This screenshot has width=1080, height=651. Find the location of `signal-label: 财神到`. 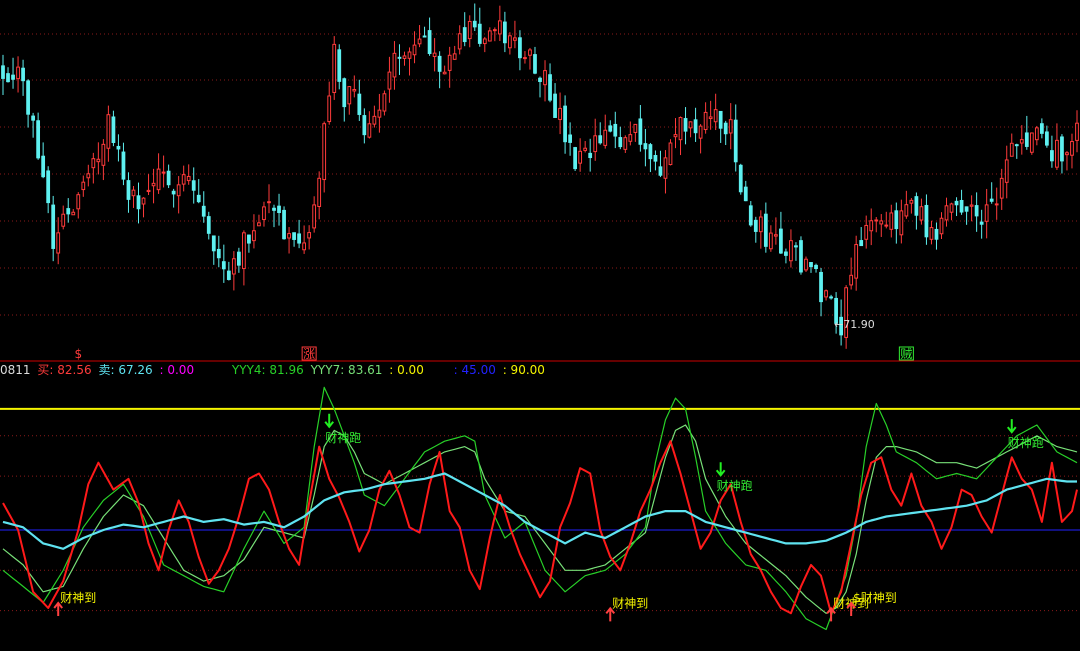

signal-label: 财神到 is located at coordinates (630, 603).